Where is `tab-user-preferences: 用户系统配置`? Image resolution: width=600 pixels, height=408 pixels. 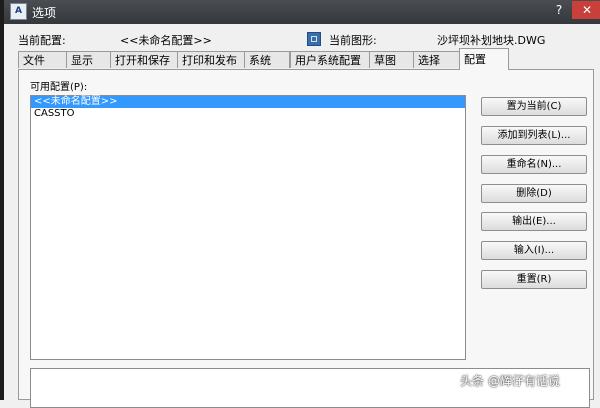
tab-user-preferences: 用户系统配置 is located at coordinates (330, 59).